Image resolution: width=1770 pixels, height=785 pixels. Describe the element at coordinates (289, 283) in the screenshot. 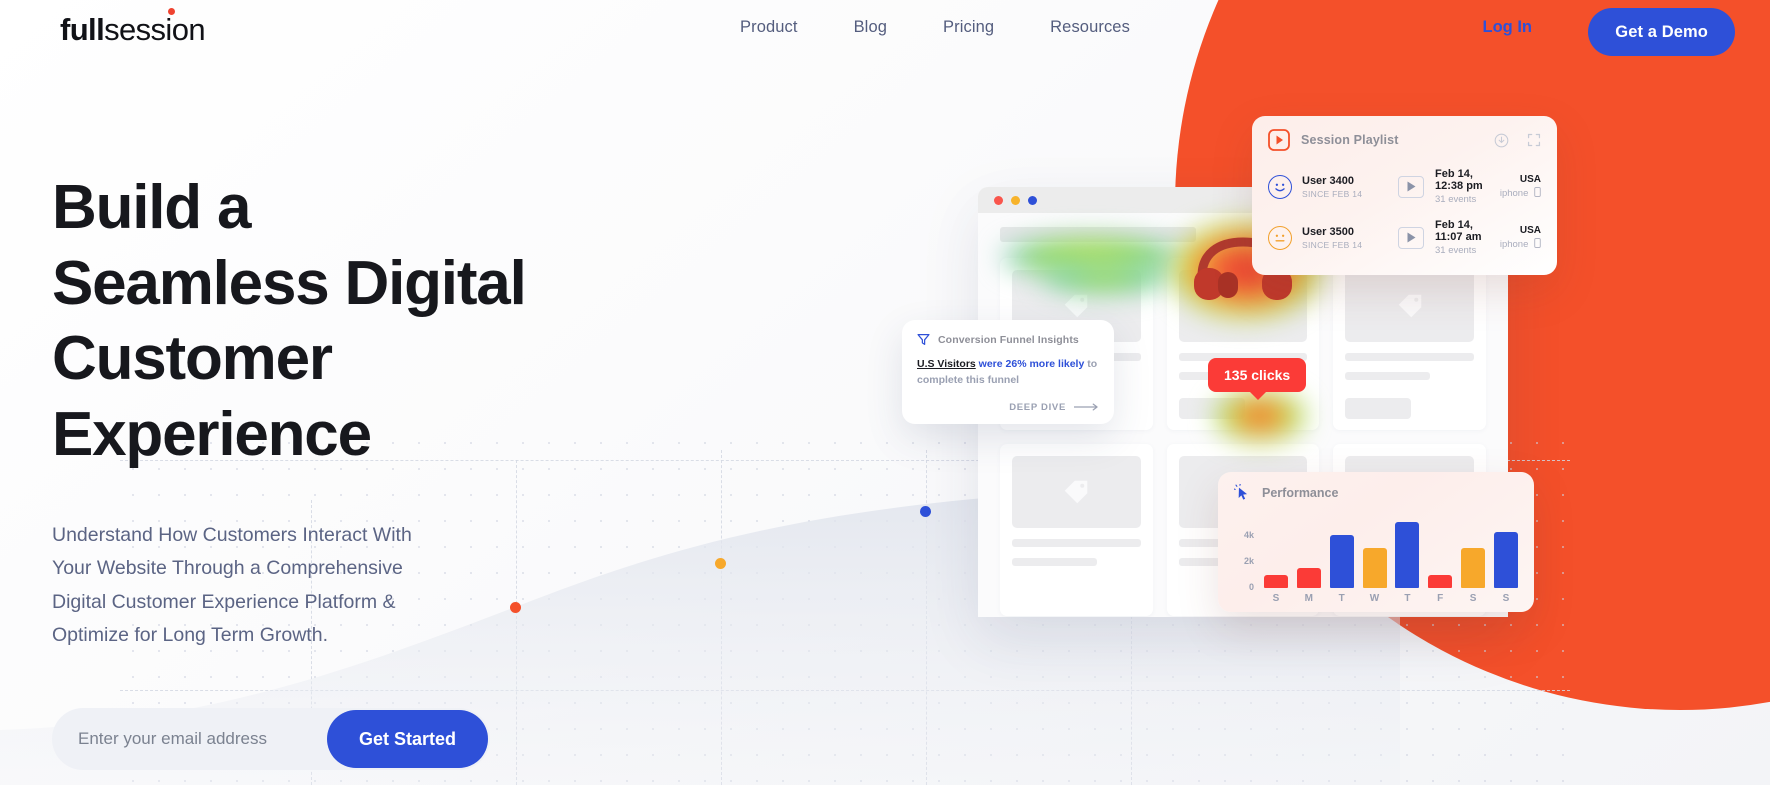

I see `headline-line-2: Seamless Digital` at that location.